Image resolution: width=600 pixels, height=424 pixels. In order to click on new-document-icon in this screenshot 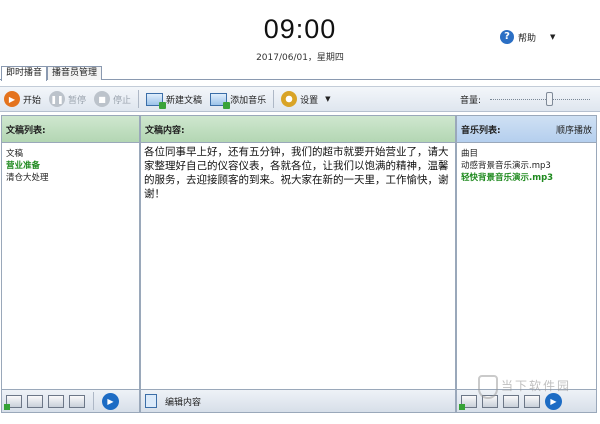, I will do `click(156, 100)`.